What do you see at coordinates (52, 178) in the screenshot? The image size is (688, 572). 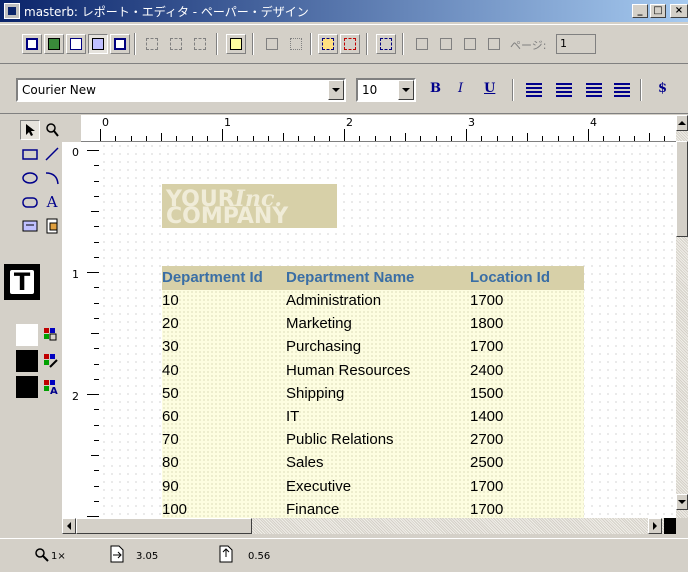 I see `arc-tool-icon` at bounding box center [52, 178].